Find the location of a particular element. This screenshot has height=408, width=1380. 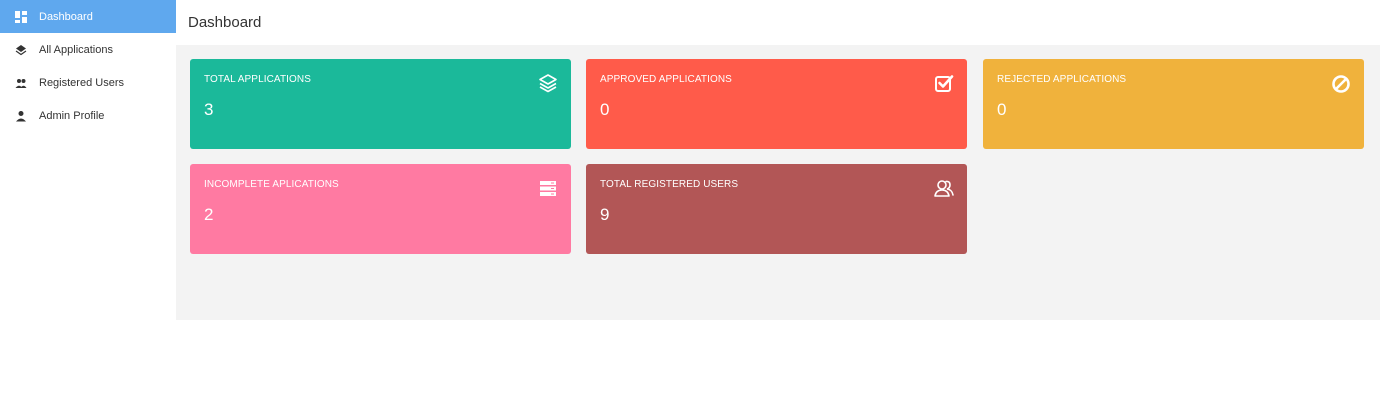

sidebar-item-label: All Applications is located at coordinates (76, 49).